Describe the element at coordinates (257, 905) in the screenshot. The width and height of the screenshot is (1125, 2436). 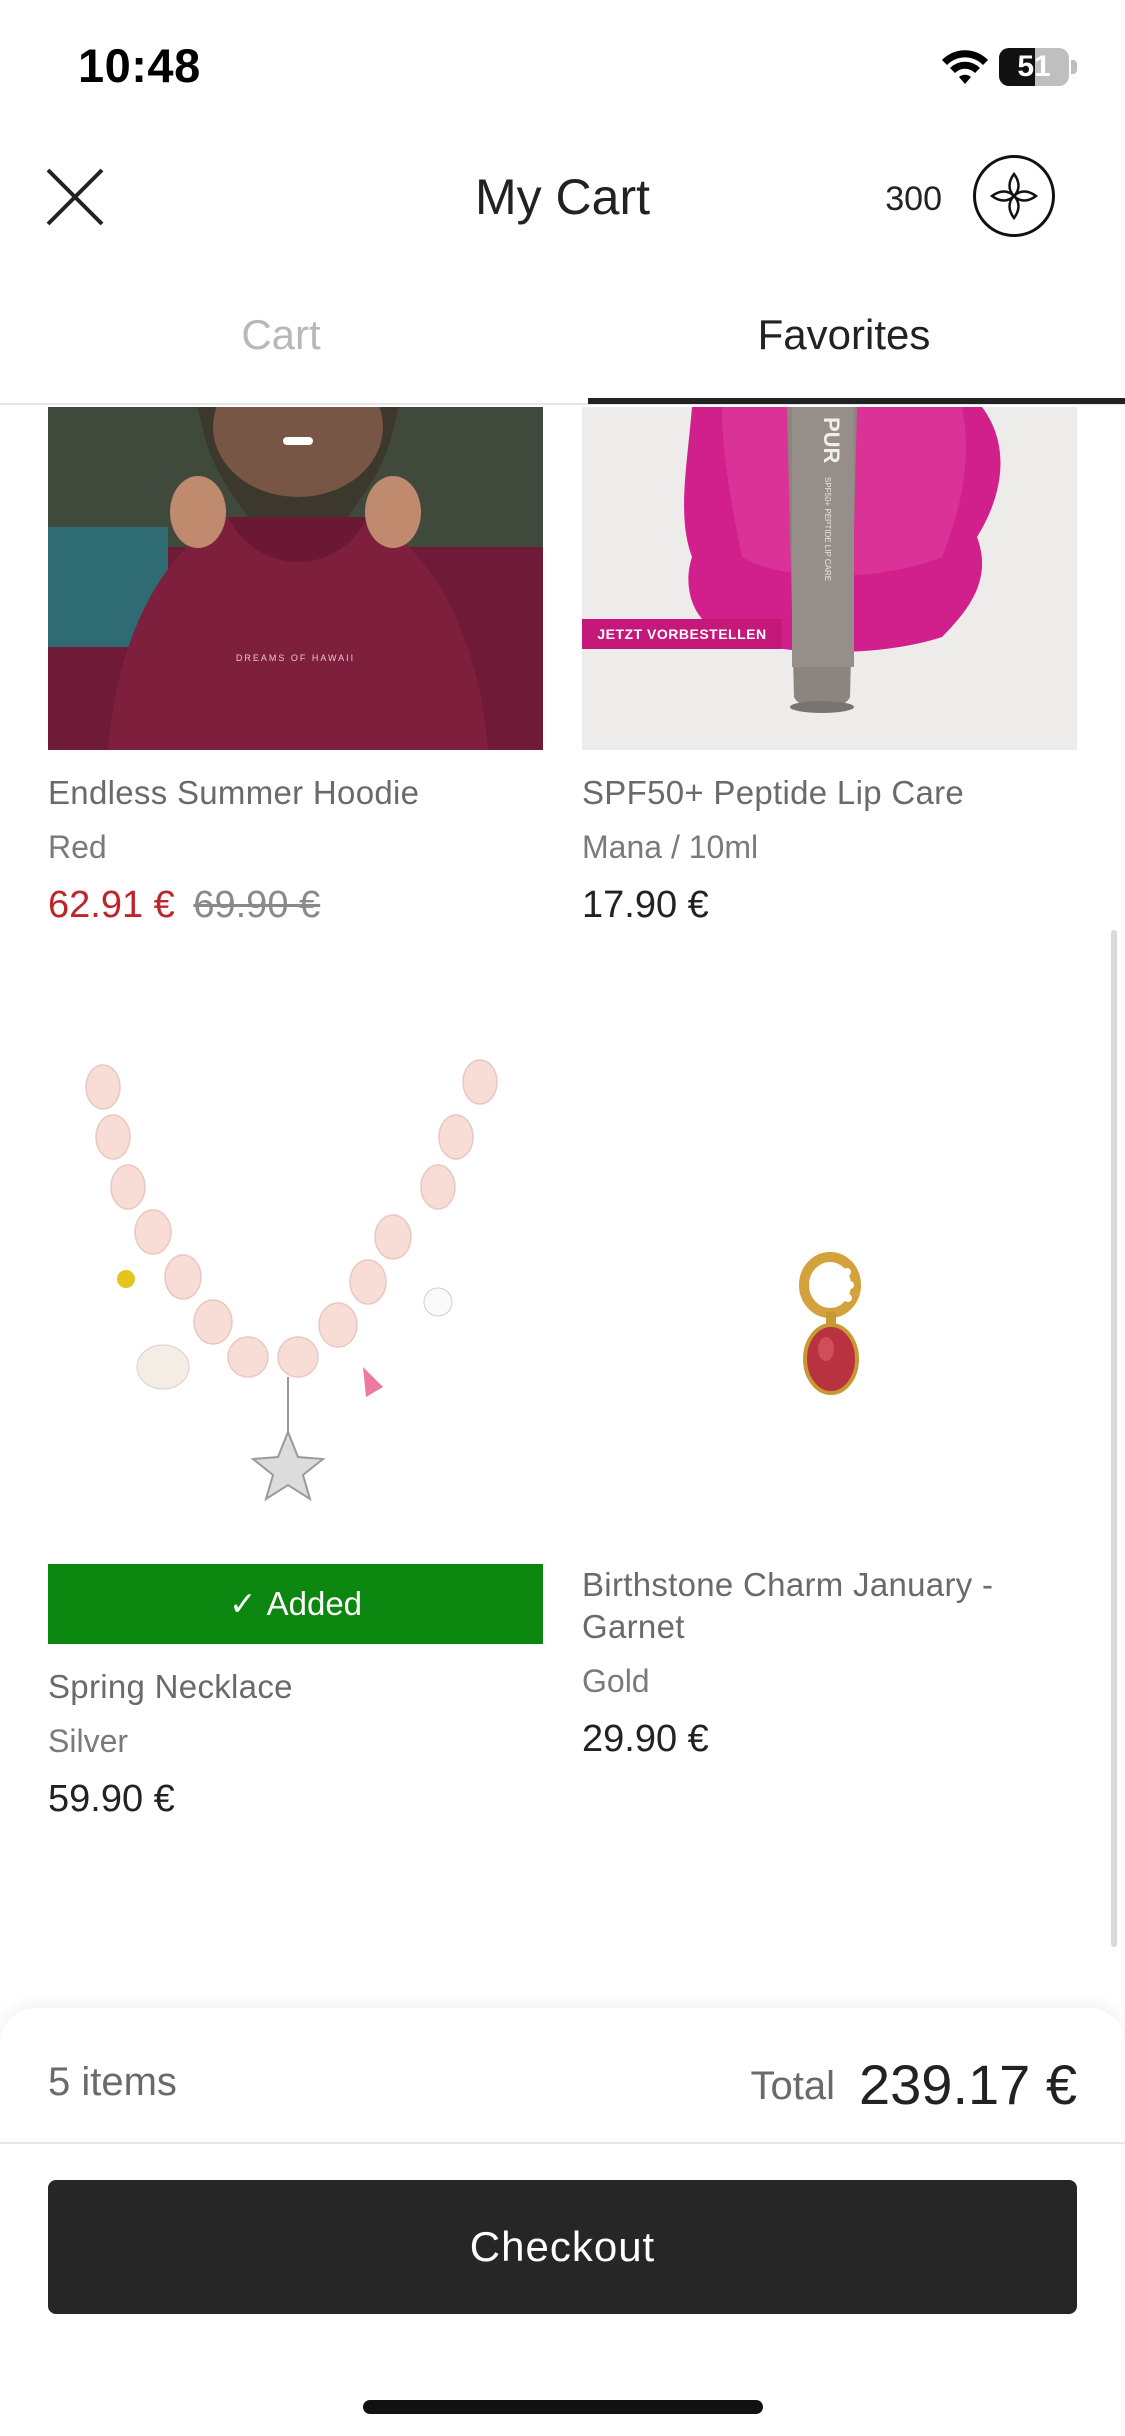
I see `original-price: 69.90 €` at that location.